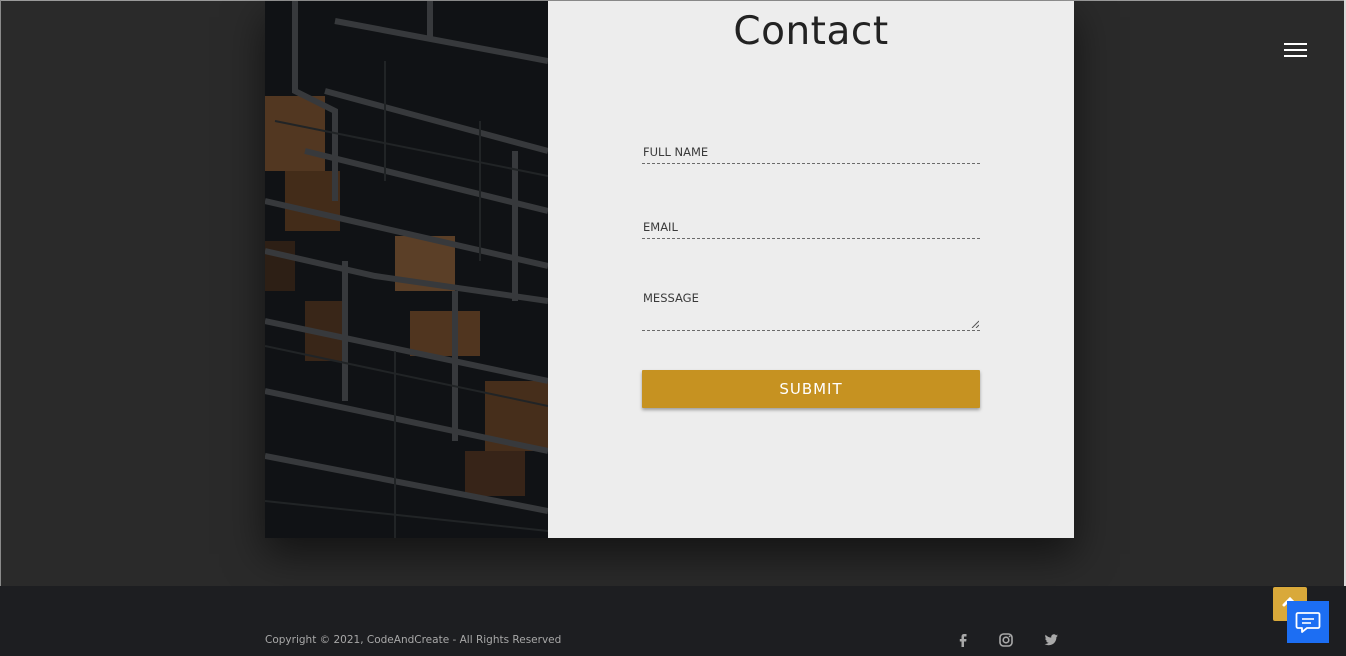 The height and width of the screenshot is (656, 1346). Describe the element at coordinates (1296, 50) in the screenshot. I see `hamburger-menu-icon` at that location.